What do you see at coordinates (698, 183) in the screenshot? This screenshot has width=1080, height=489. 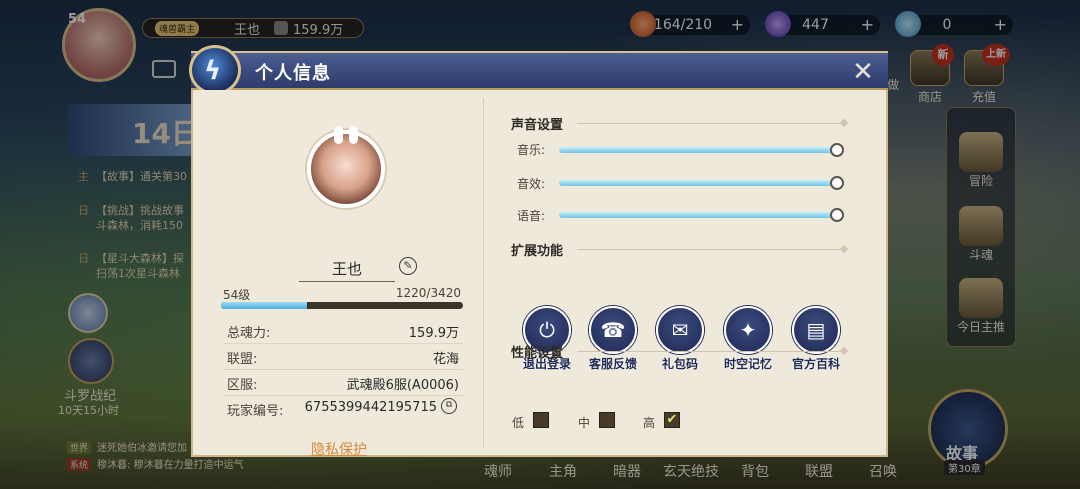 I see `sfx-slider` at bounding box center [698, 183].